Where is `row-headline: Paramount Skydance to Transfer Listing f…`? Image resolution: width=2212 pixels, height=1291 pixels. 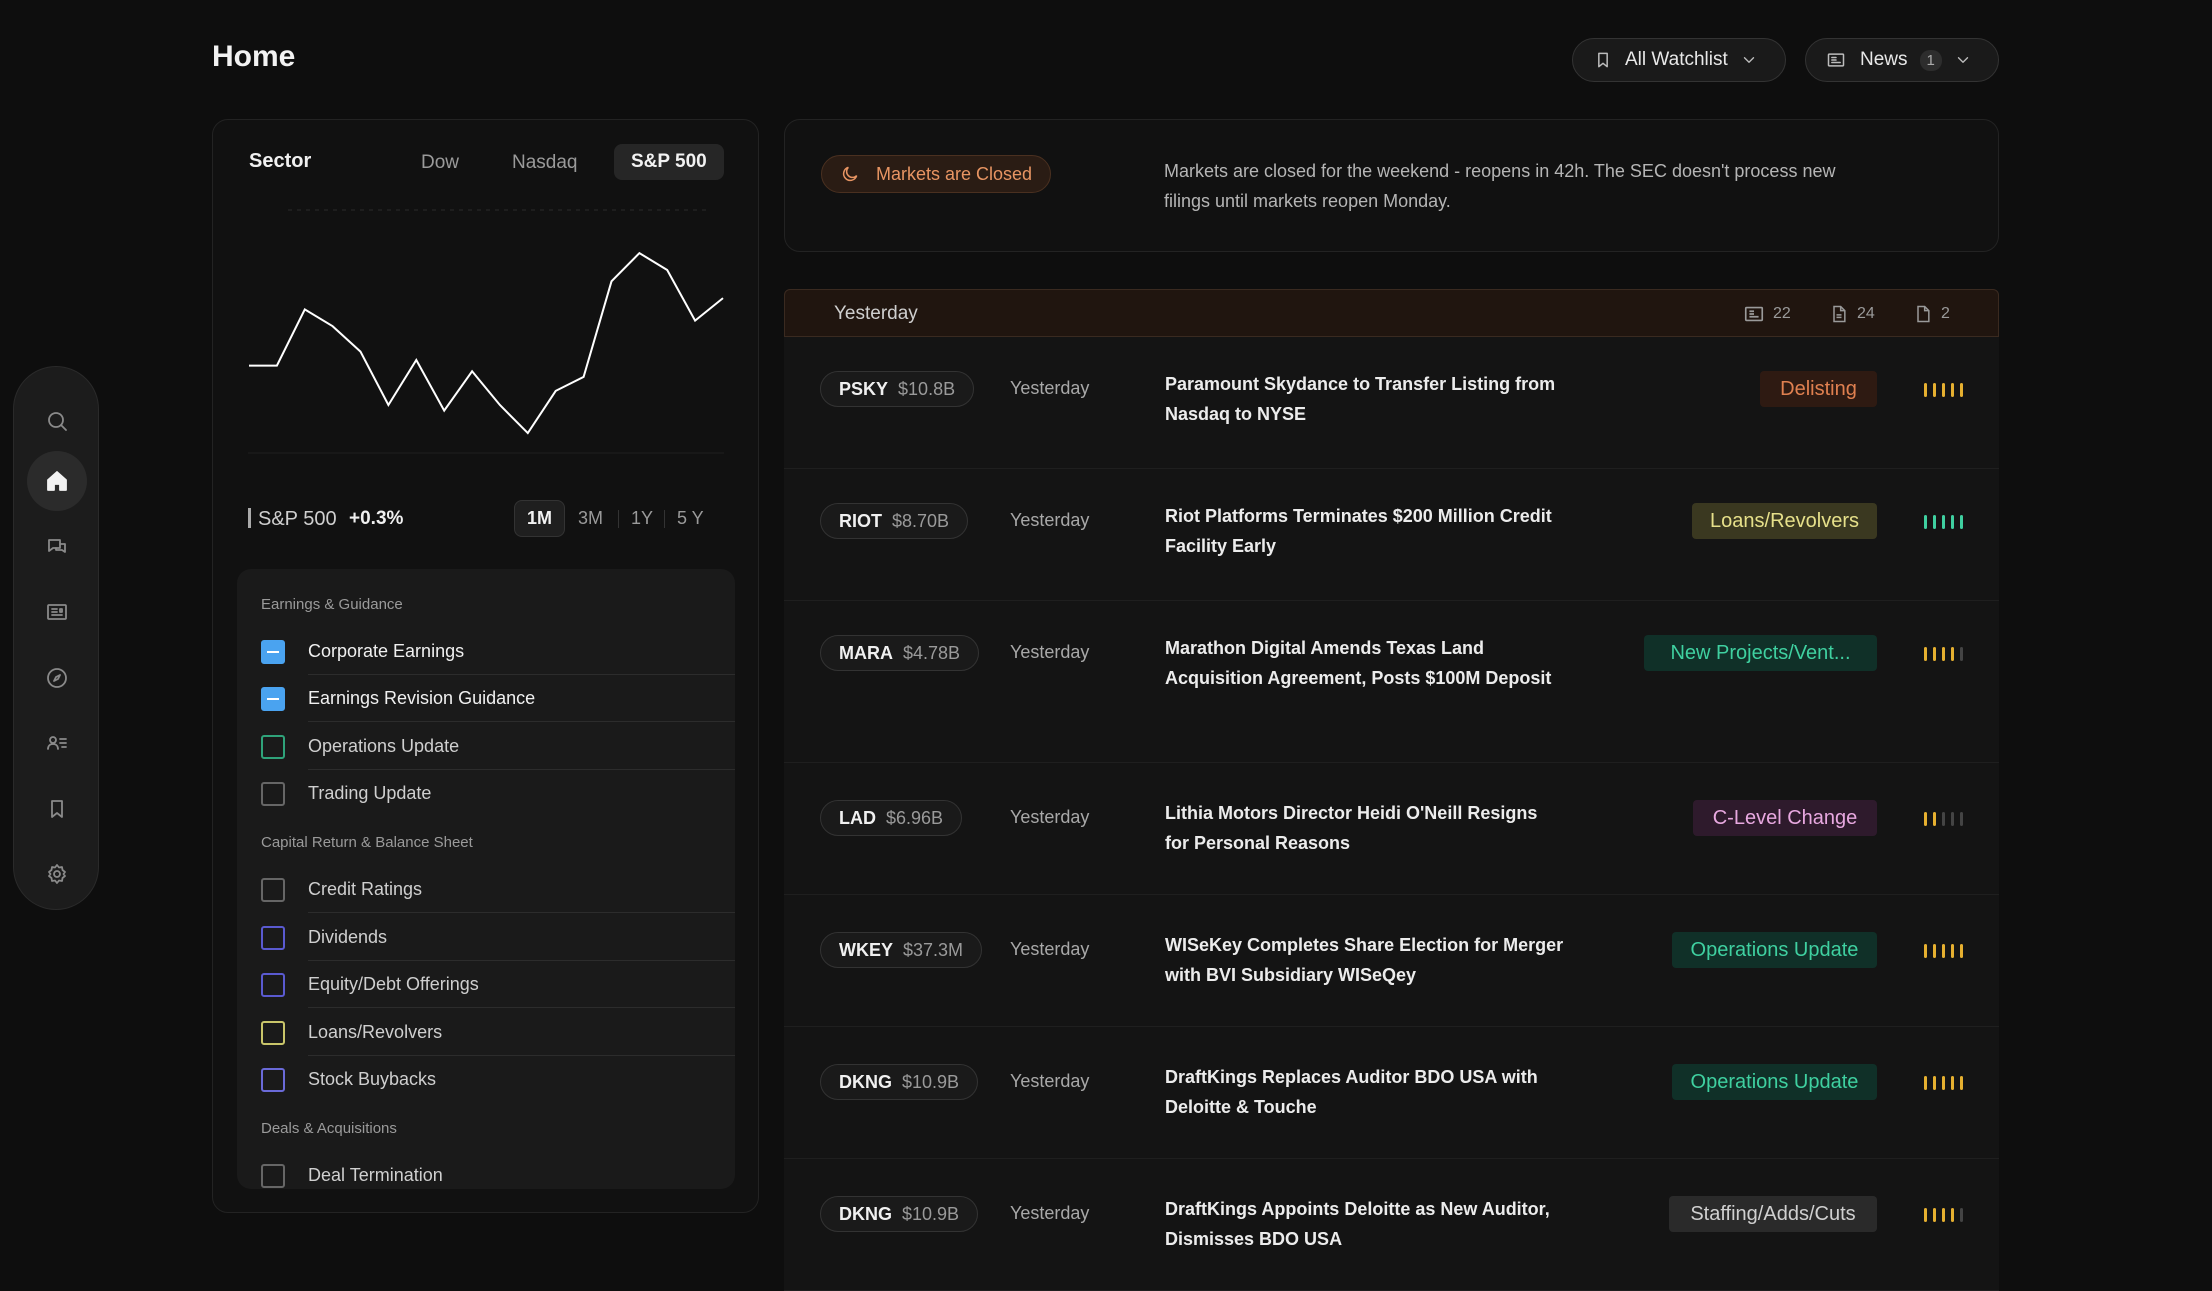
row-headline: Paramount Skydance to Transfer Listing f… is located at coordinates (1365, 399).